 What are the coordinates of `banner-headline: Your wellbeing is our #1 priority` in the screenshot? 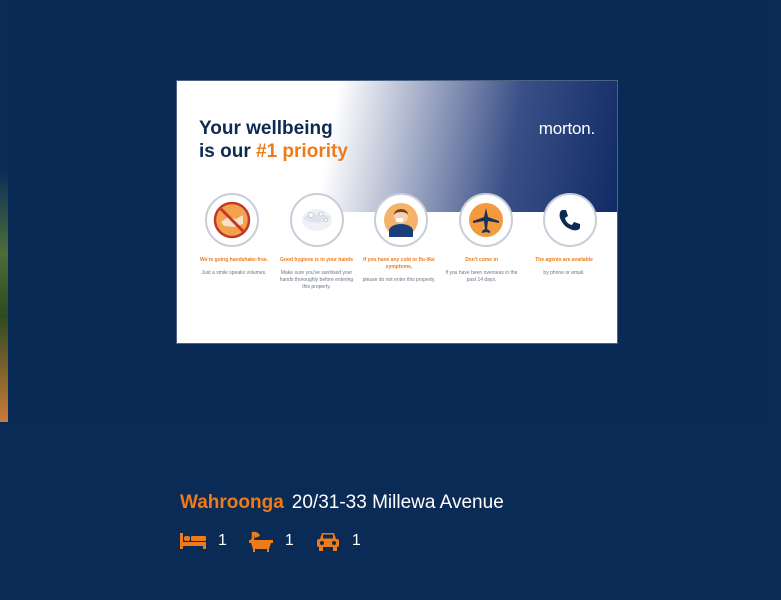 It's located at (273, 140).